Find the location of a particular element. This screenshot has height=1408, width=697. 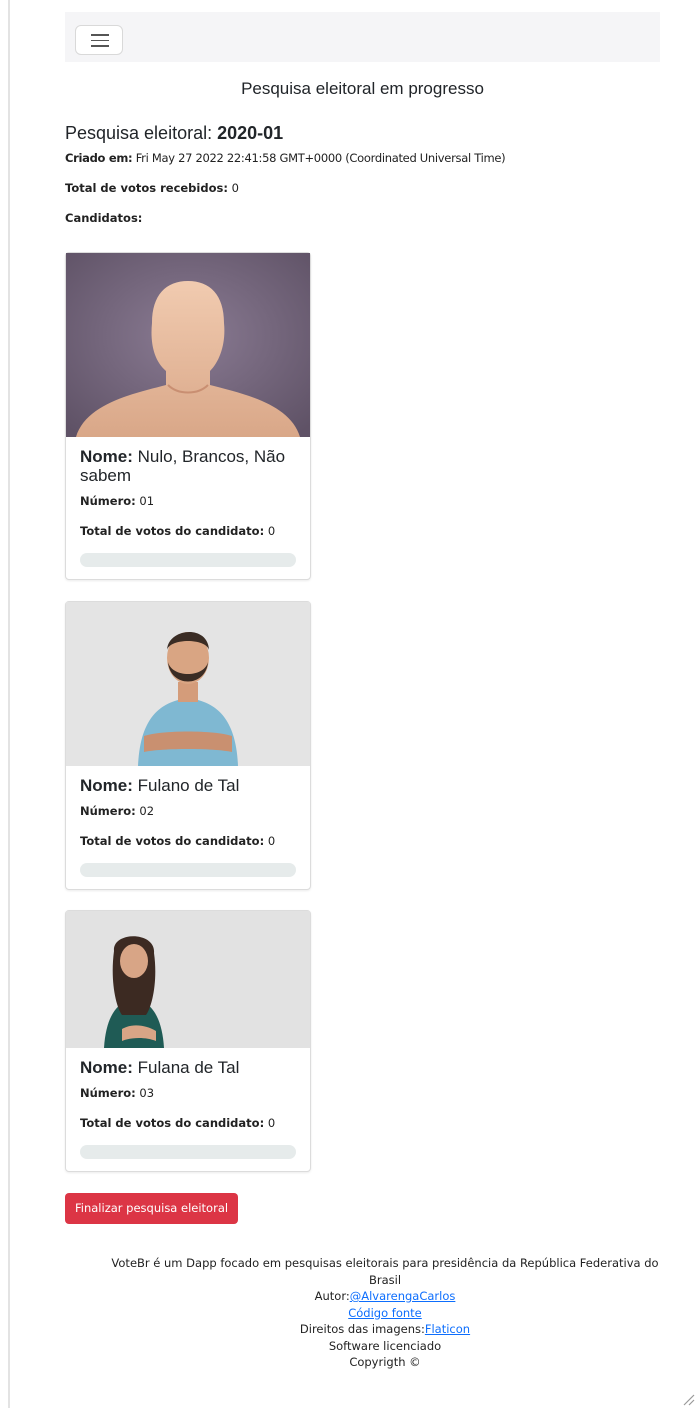

candidate-photo-woman is located at coordinates (188, 979).